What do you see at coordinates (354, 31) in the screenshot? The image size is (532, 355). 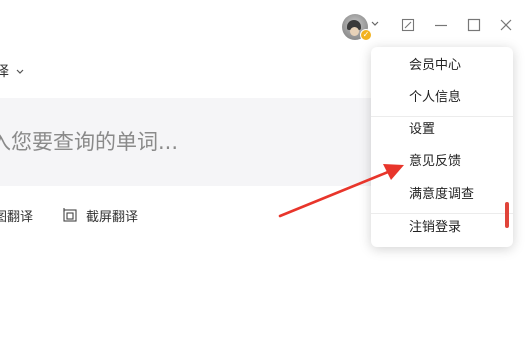 I see `avatar-face` at bounding box center [354, 31].